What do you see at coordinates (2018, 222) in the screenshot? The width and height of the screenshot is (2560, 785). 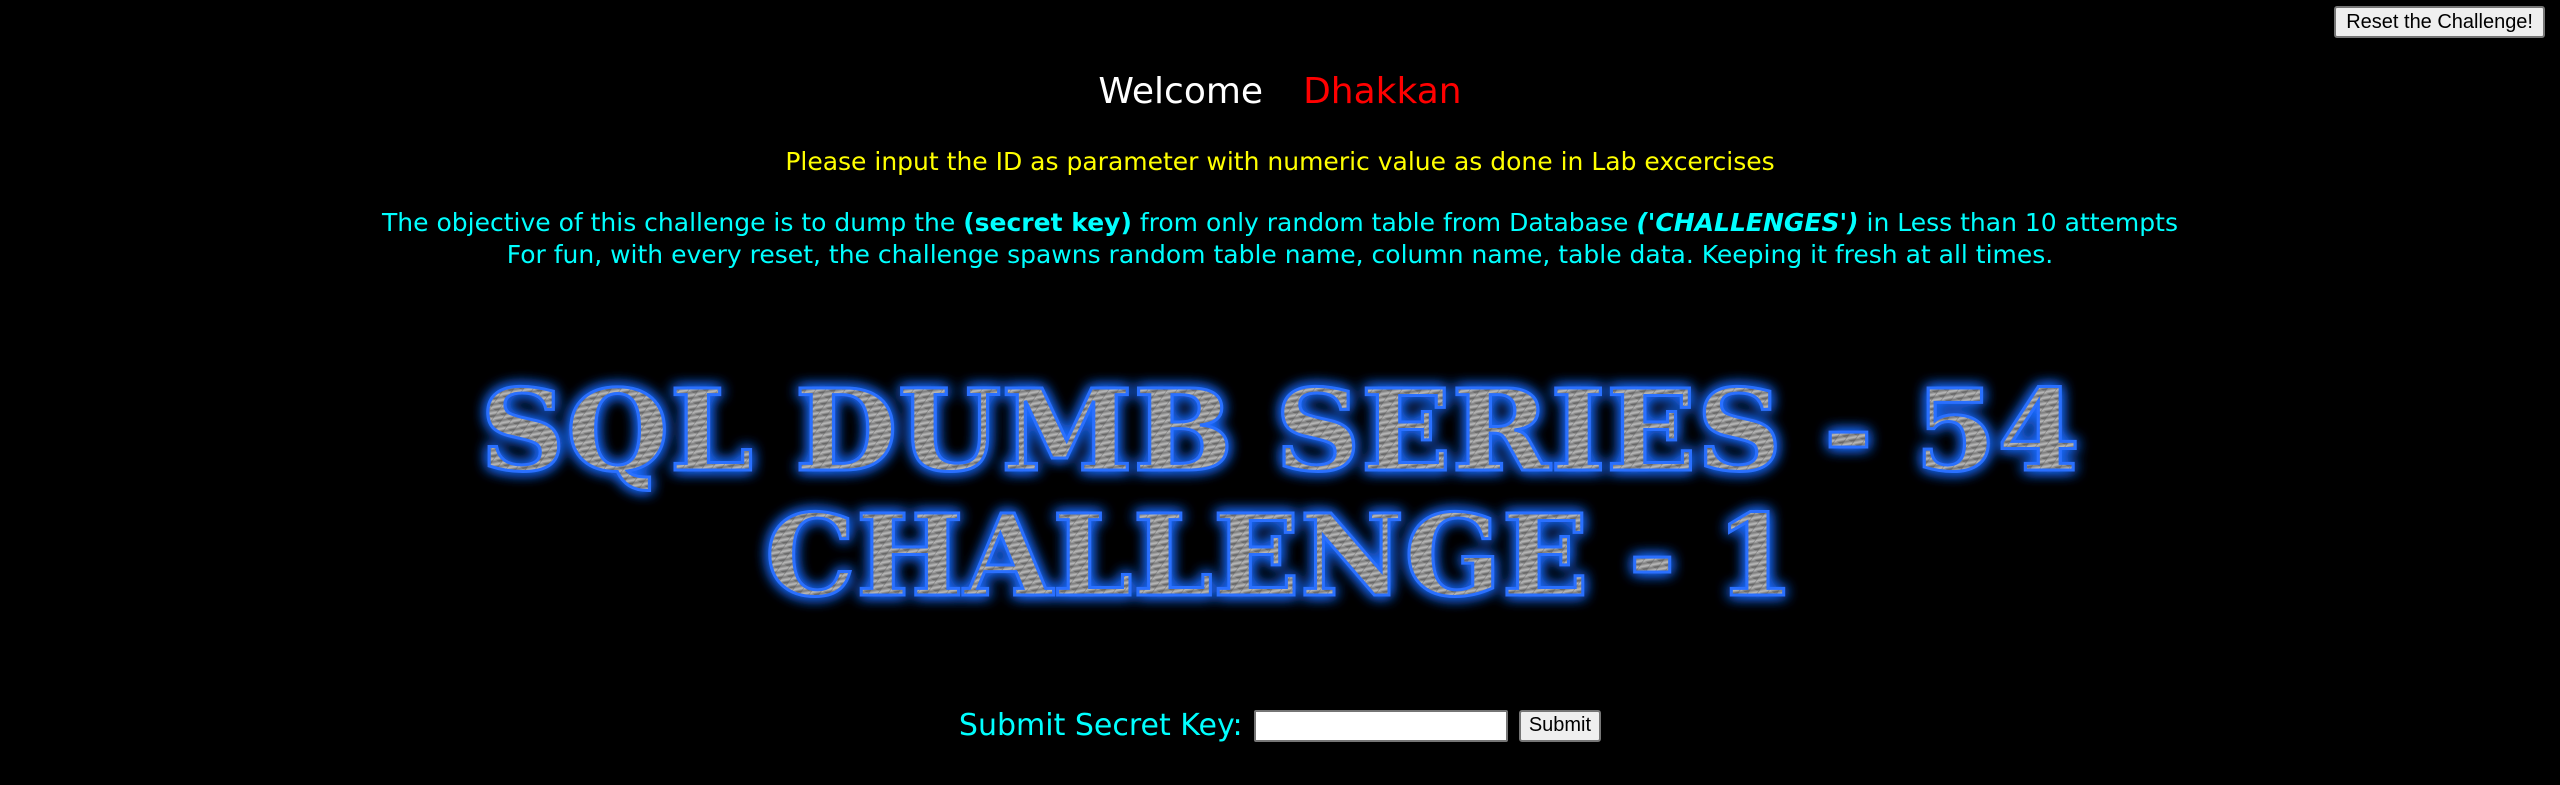 I see `objective-post: in Less than 10 attempts` at bounding box center [2018, 222].